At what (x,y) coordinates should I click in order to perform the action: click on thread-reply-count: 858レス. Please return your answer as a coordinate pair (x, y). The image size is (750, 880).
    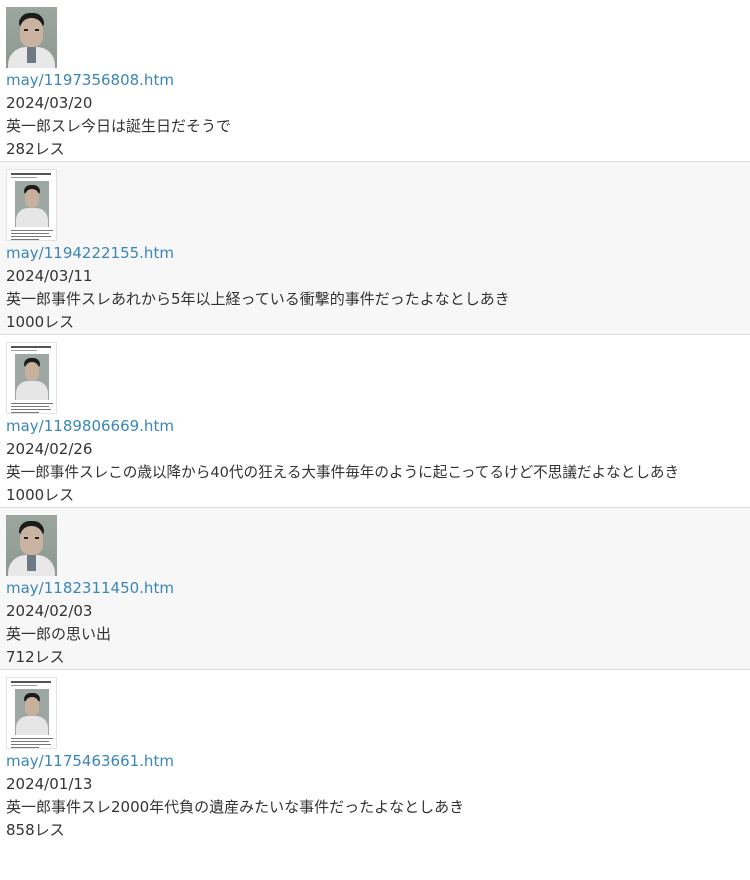
    Looking at the image, I should click on (35, 830).